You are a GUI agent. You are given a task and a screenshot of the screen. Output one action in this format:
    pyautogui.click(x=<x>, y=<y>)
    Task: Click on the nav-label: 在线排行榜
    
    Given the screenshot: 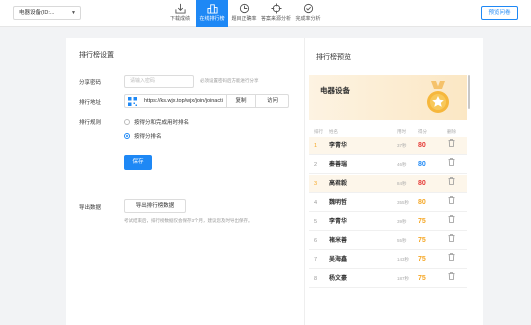 What is the action you would take?
    pyautogui.click(x=212, y=19)
    